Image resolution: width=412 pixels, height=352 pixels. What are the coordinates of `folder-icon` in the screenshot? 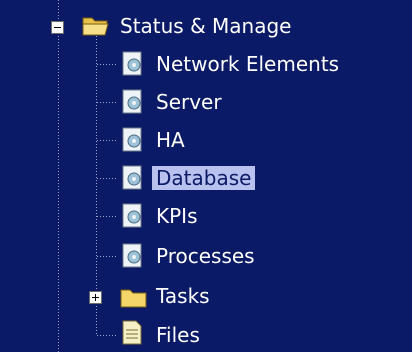 It's located at (133, 298).